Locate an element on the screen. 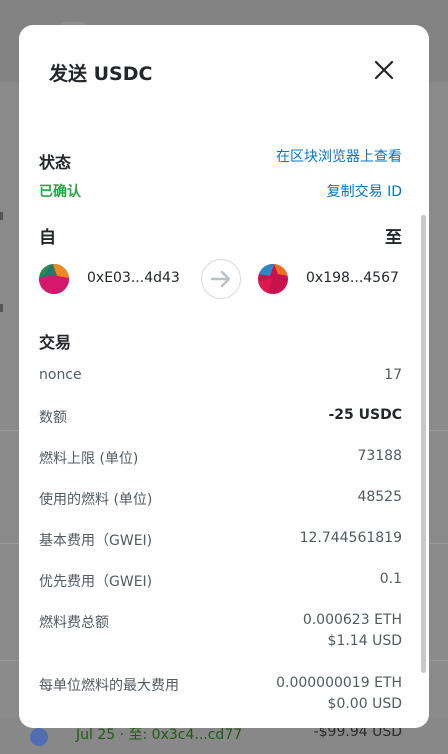  tx-value-total-gas-fee-usd: $1.14 USD is located at coordinates (364, 641).